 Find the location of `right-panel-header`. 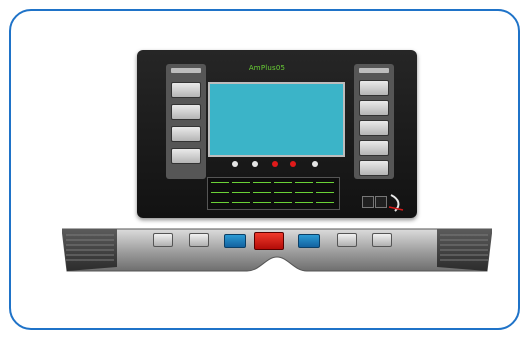

right-panel-header is located at coordinates (374, 70).